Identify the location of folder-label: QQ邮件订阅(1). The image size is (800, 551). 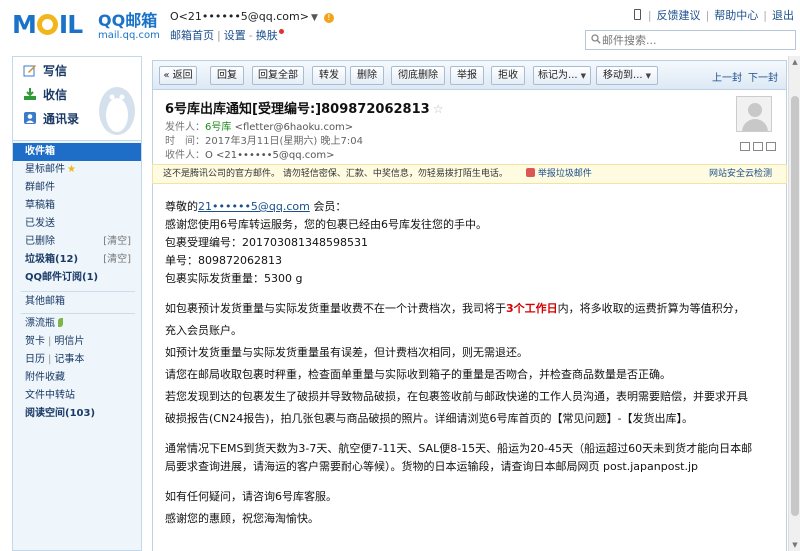
(62, 277).